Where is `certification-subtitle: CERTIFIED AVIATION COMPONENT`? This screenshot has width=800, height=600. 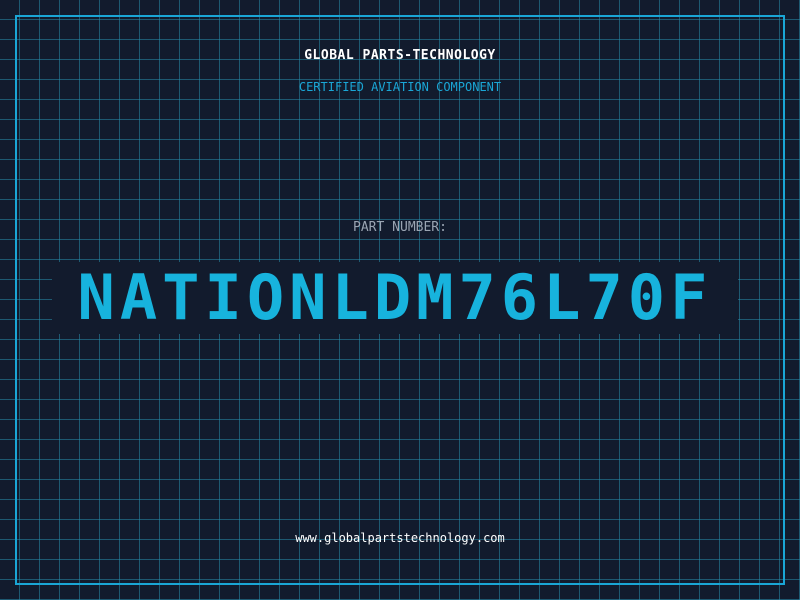
certification-subtitle: CERTIFIED AVIATION COMPONENT is located at coordinates (400, 87).